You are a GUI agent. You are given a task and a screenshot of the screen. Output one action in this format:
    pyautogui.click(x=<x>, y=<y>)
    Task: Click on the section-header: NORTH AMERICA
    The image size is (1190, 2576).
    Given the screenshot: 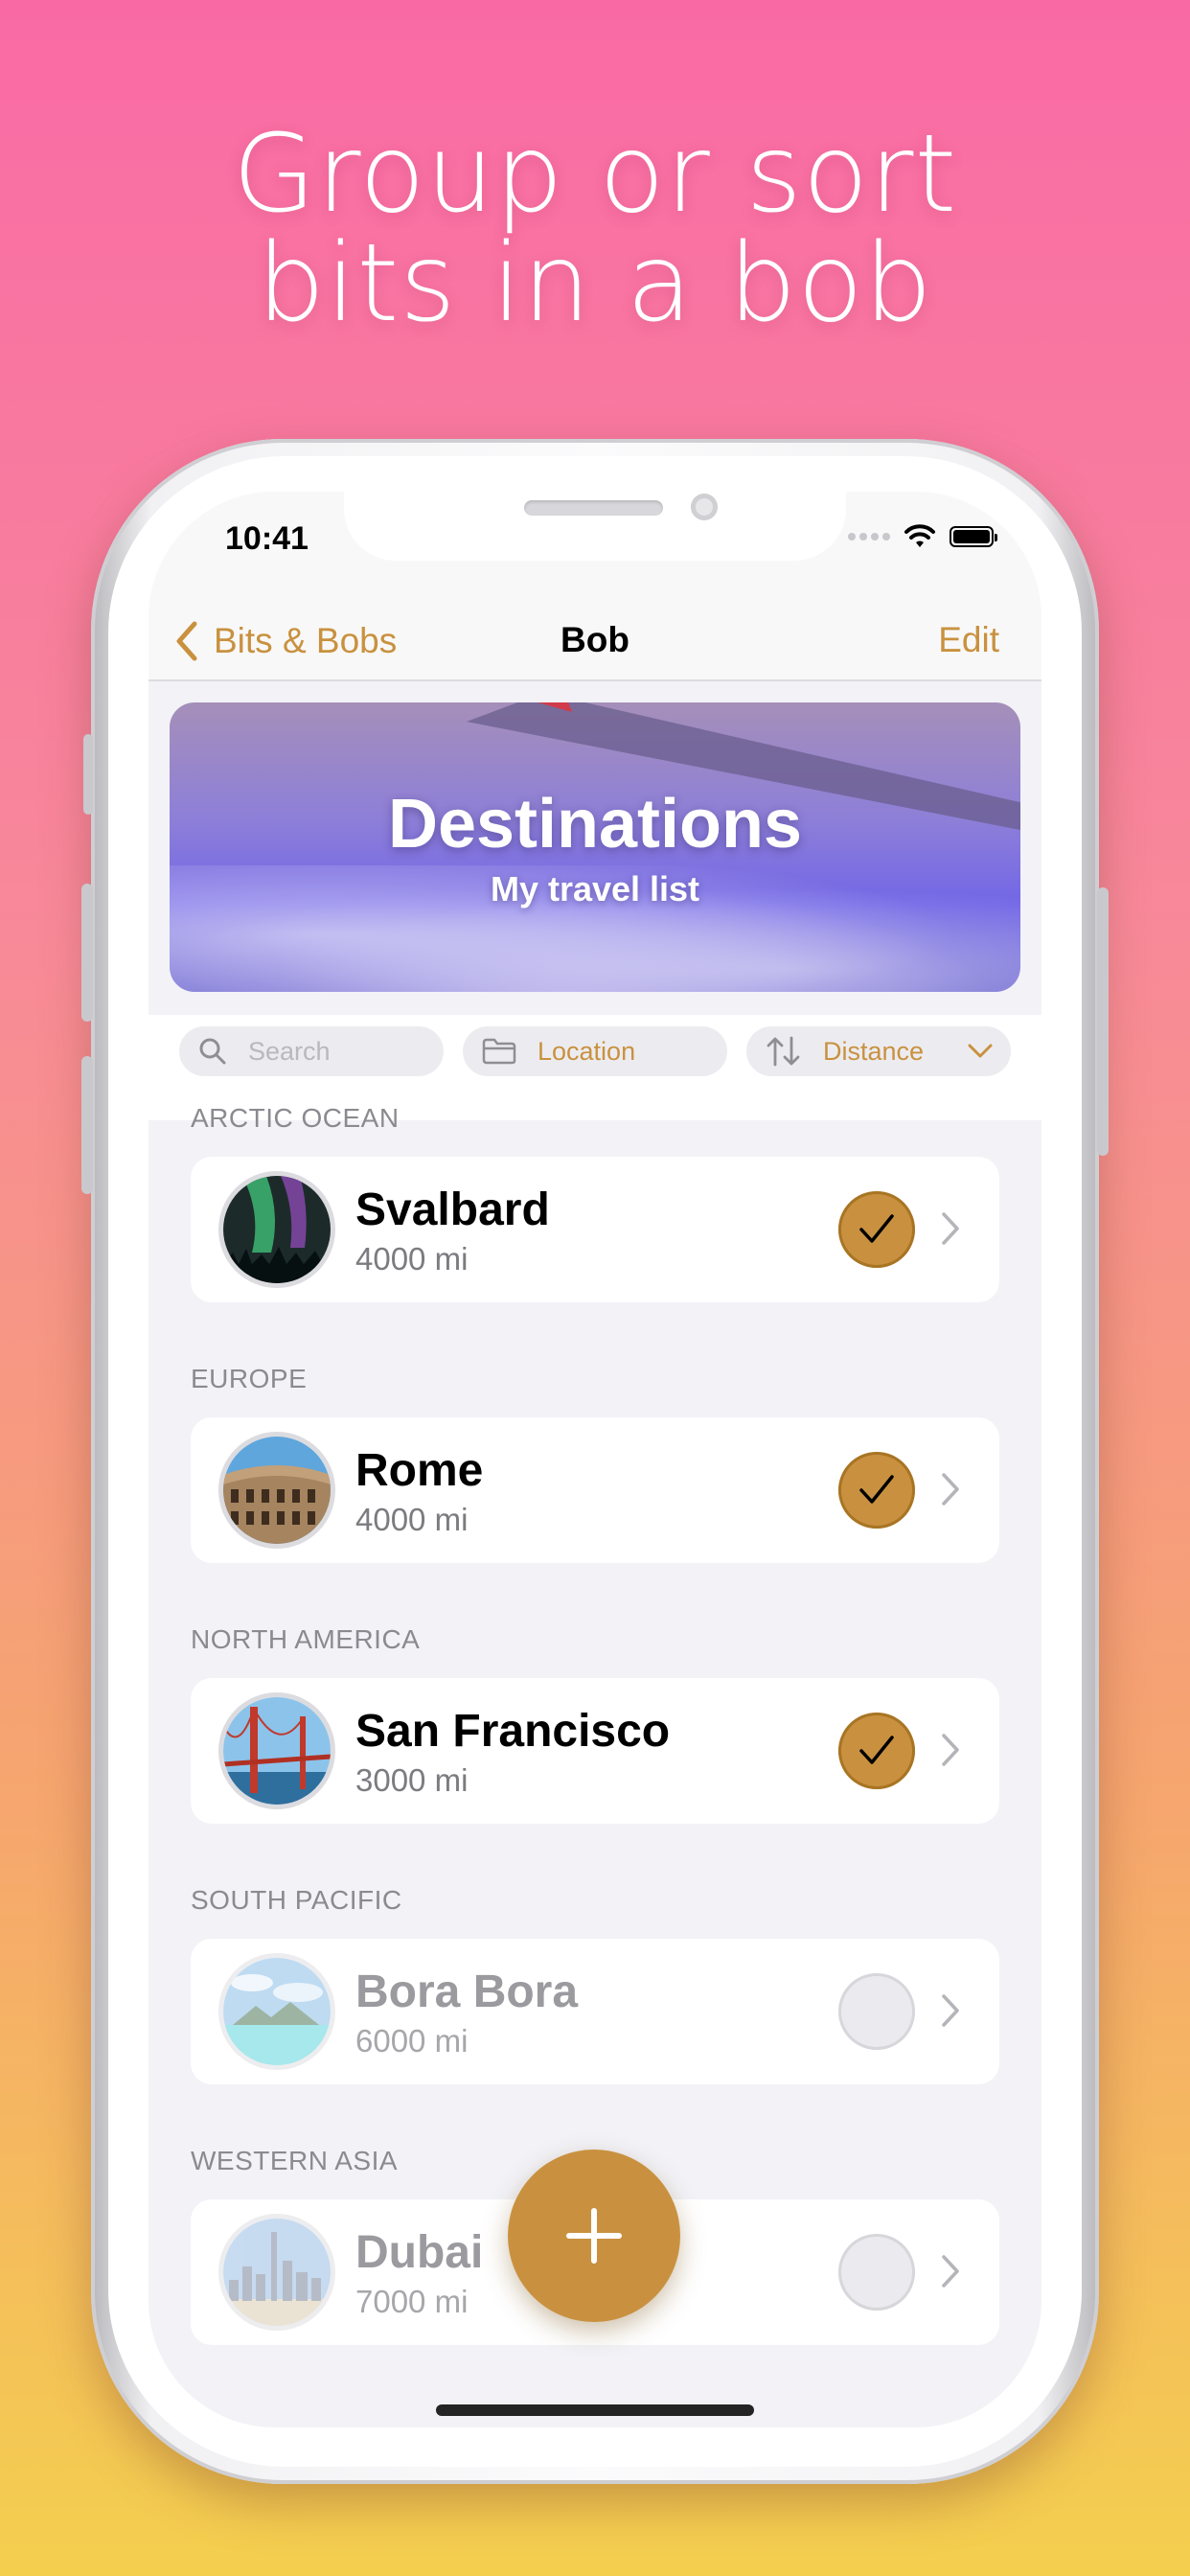 What is the action you would take?
    pyautogui.click(x=306, y=1639)
    